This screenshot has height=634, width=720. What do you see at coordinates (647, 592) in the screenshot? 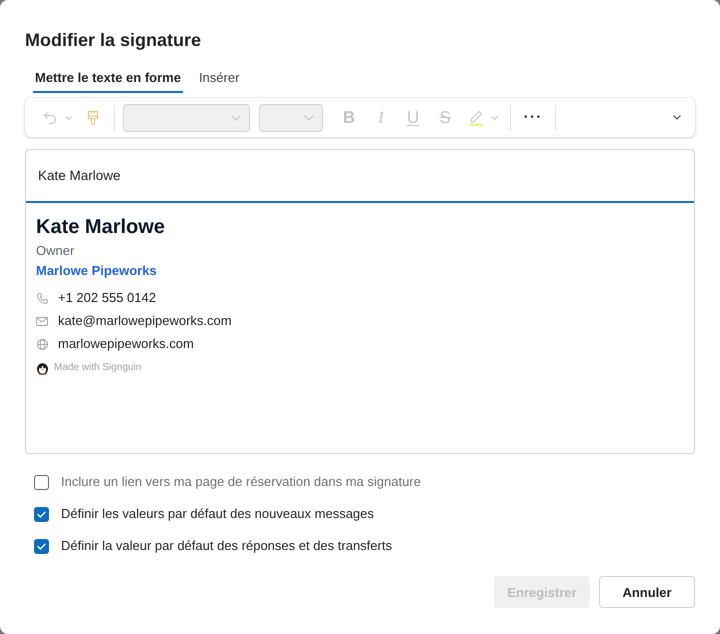
I see `cancel-button: Annuler` at bounding box center [647, 592].